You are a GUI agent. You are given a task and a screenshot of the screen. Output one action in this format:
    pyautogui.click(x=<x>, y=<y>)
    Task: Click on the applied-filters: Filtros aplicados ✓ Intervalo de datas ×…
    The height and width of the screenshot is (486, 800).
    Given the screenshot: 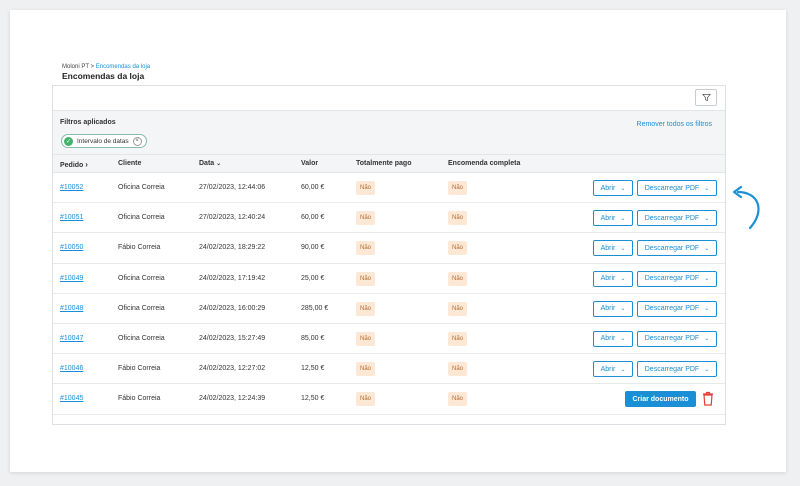 What is the action you would take?
    pyautogui.click(x=389, y=133)
    